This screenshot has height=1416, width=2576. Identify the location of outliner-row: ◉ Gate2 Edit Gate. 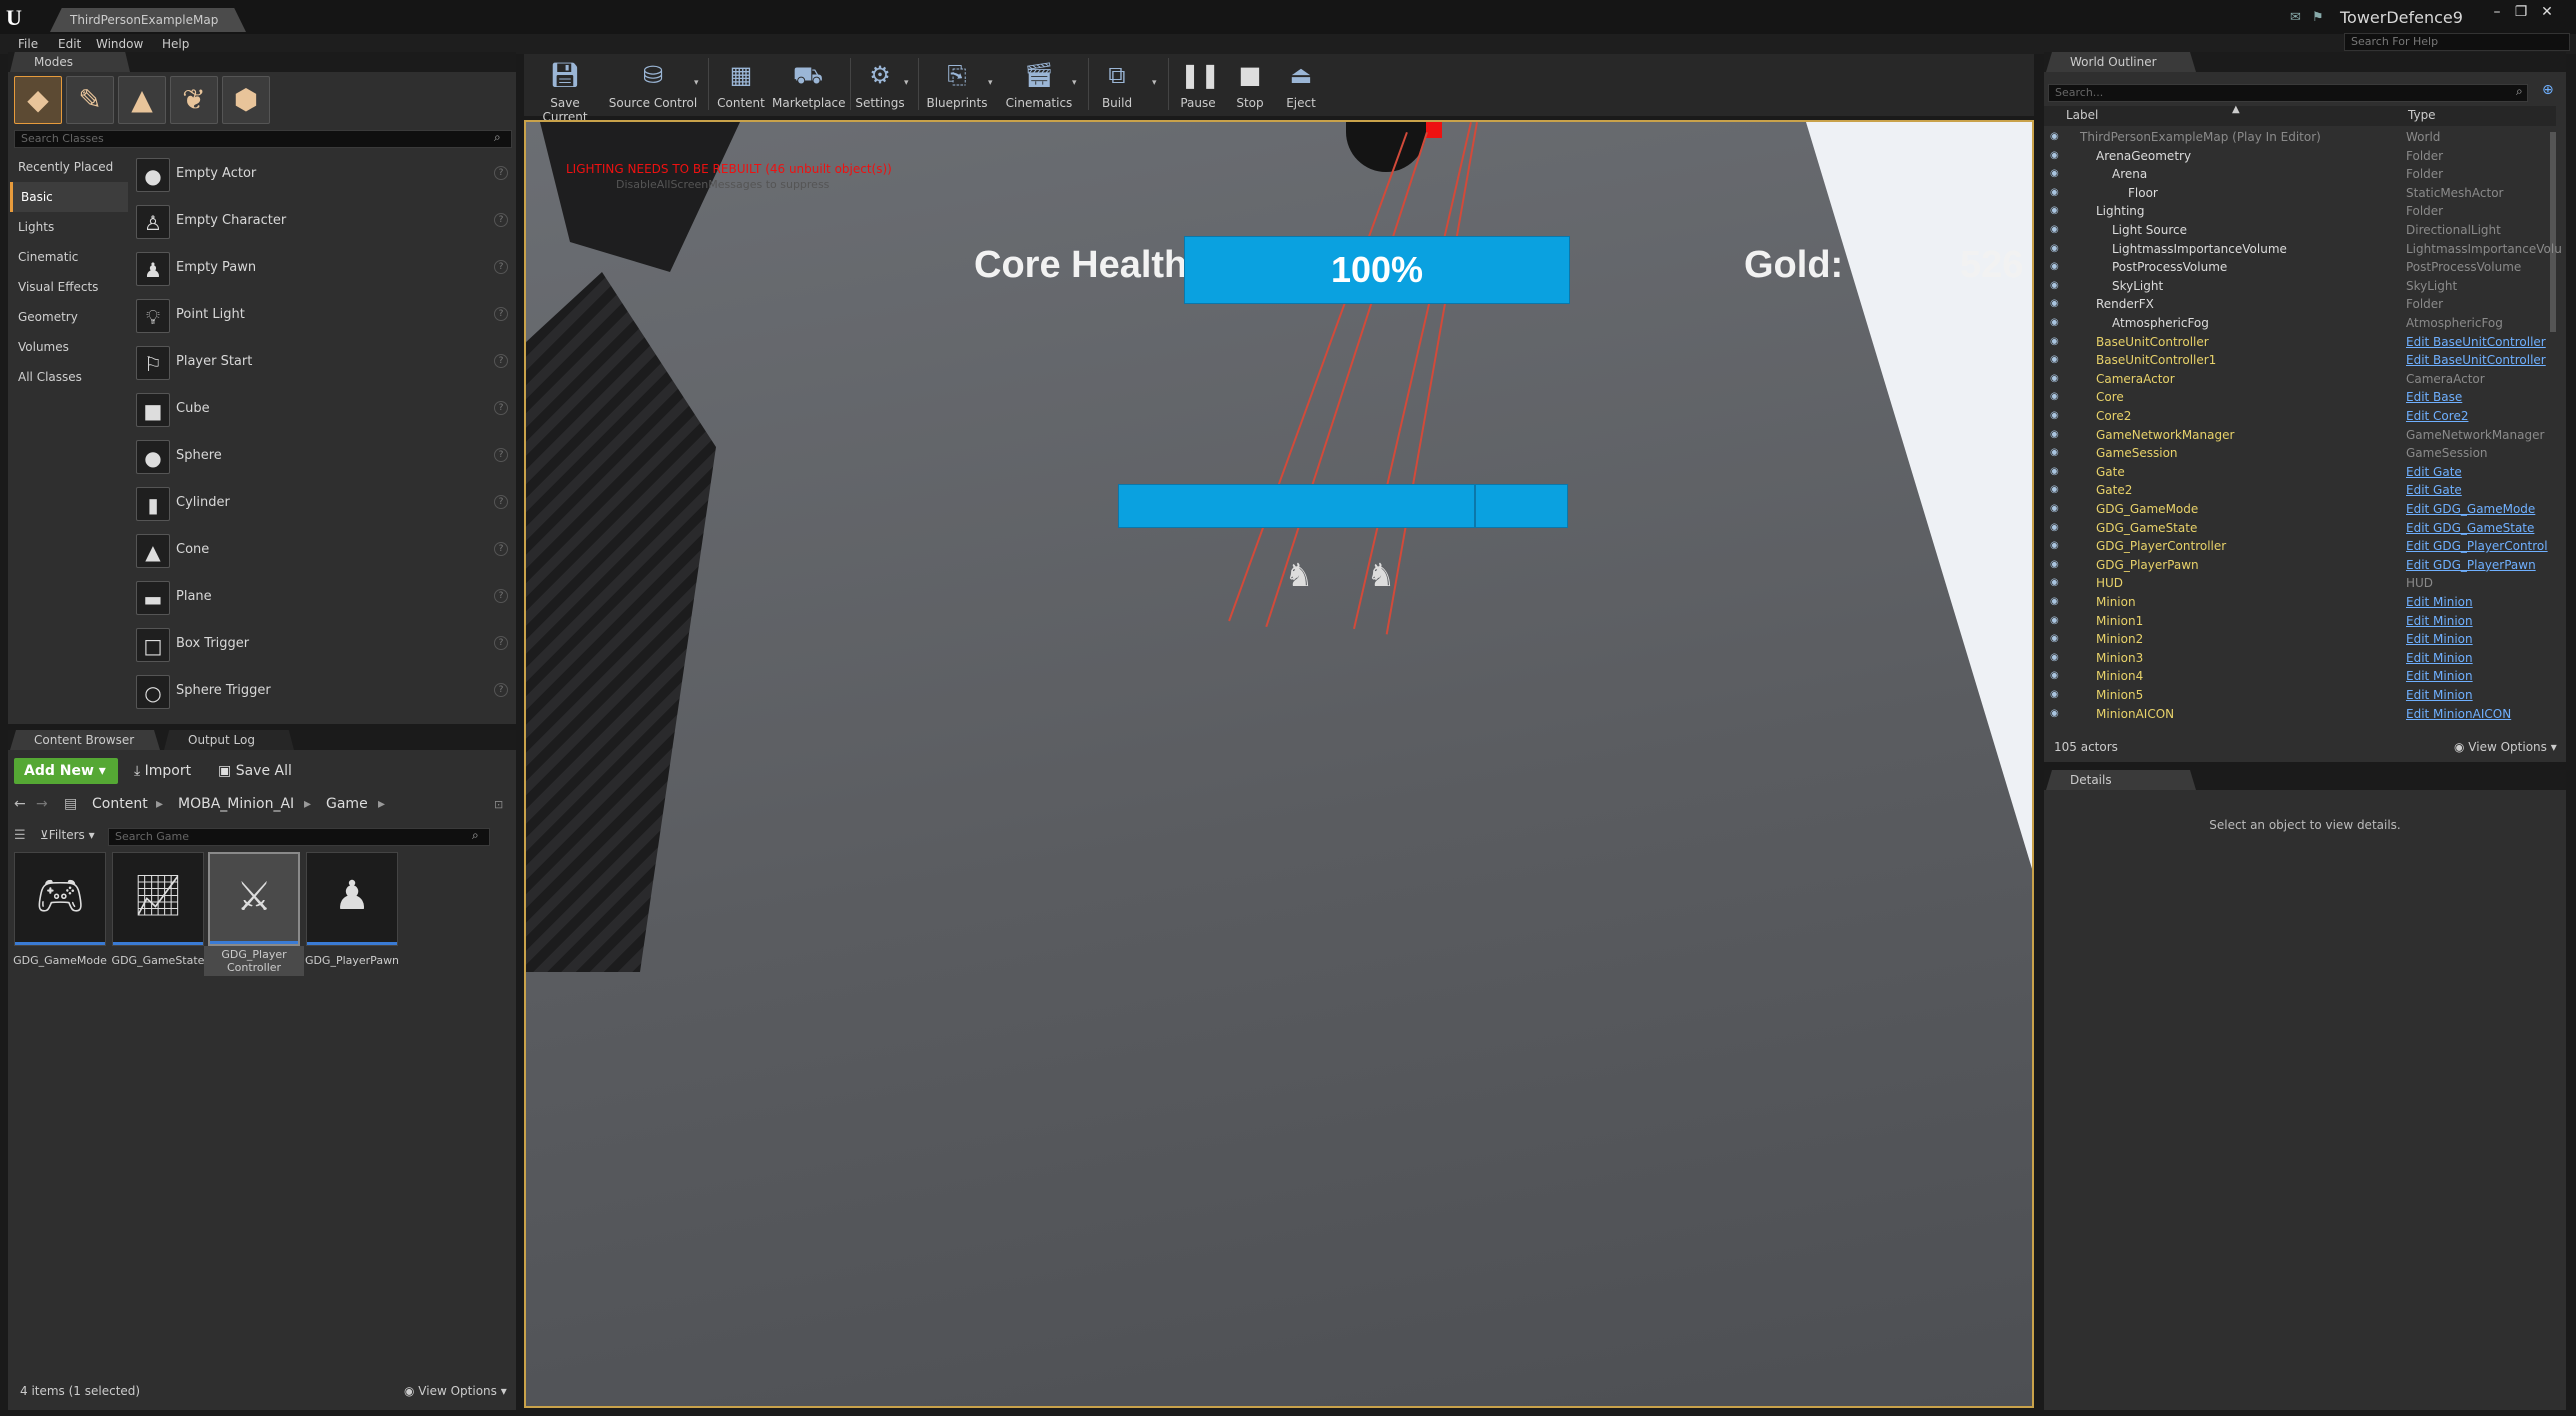
(2299, 490).